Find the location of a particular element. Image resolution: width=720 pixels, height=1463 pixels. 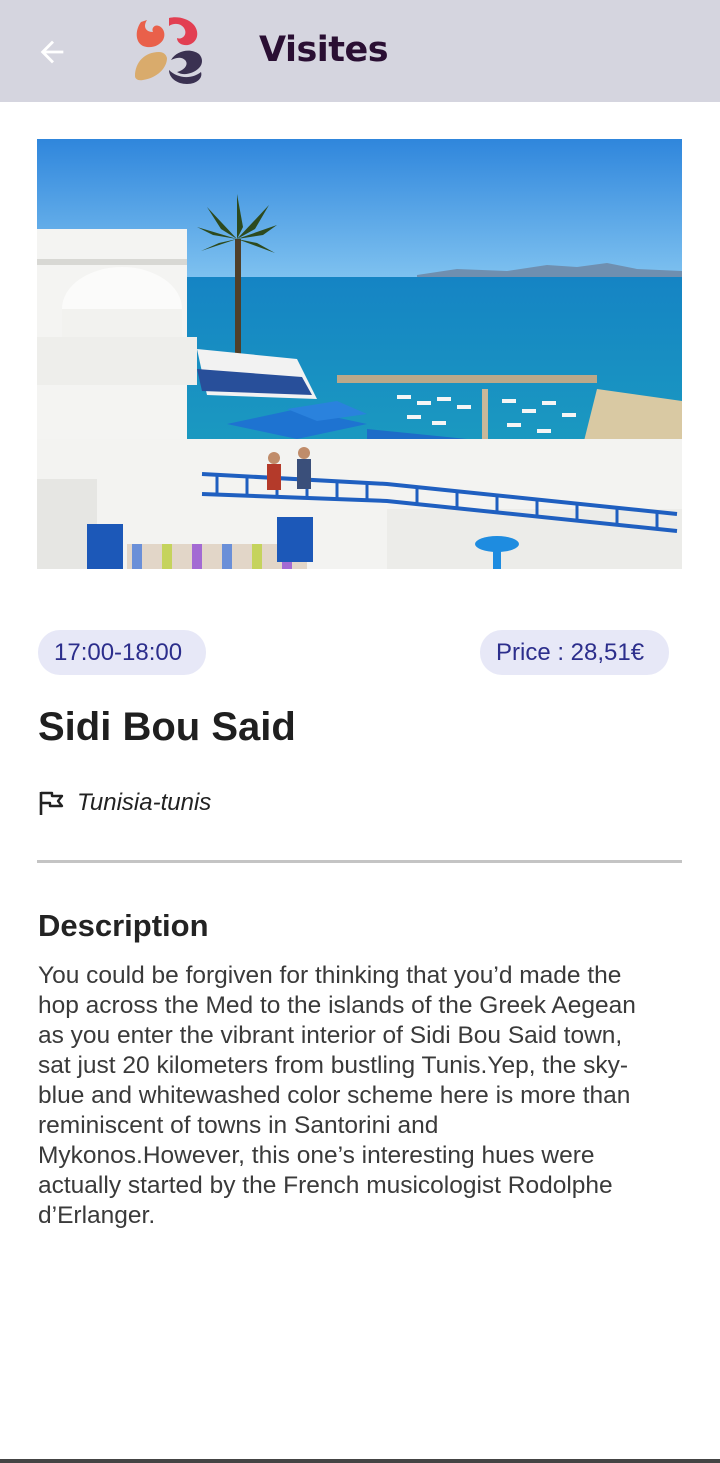

back-button is located at coordinates (52, 52).